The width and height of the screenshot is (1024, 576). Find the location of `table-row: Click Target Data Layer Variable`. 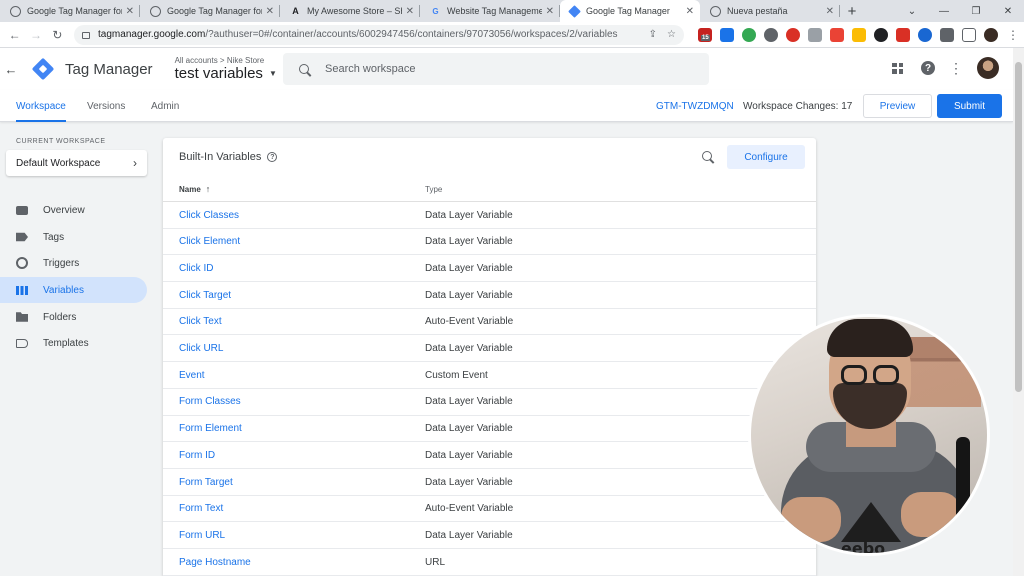

table-row: Click Target Data Layer Variable is located at coordinates (489, 295).